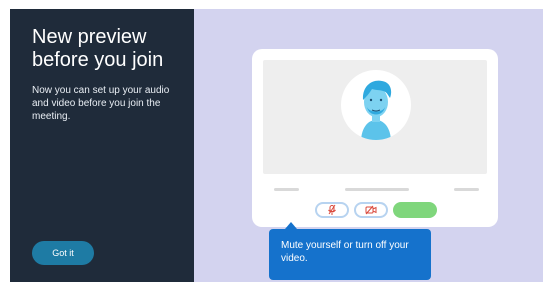 The height and width of the screenshot is (282, 543). Describe the element at coordinates (376, 110) in the screenshot. I see `person-illustration-icon` at that location.